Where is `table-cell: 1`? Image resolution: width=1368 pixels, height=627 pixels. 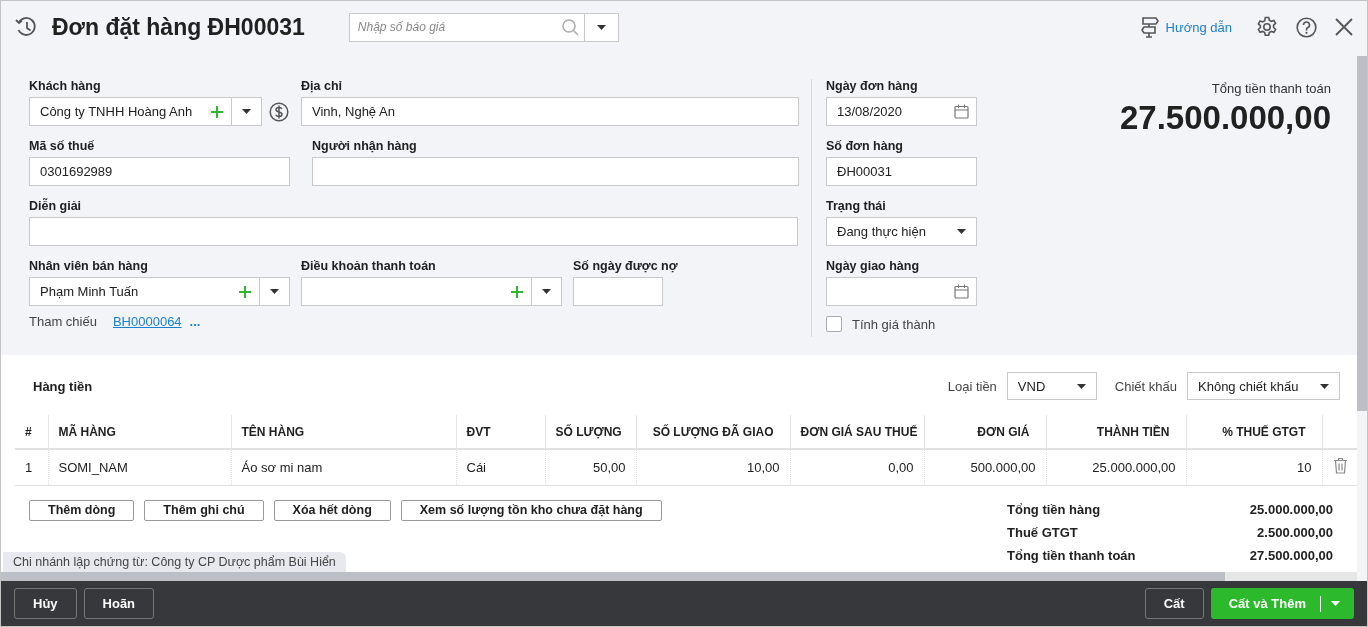 table-cell: 1 is located at coordinates (31, 467).